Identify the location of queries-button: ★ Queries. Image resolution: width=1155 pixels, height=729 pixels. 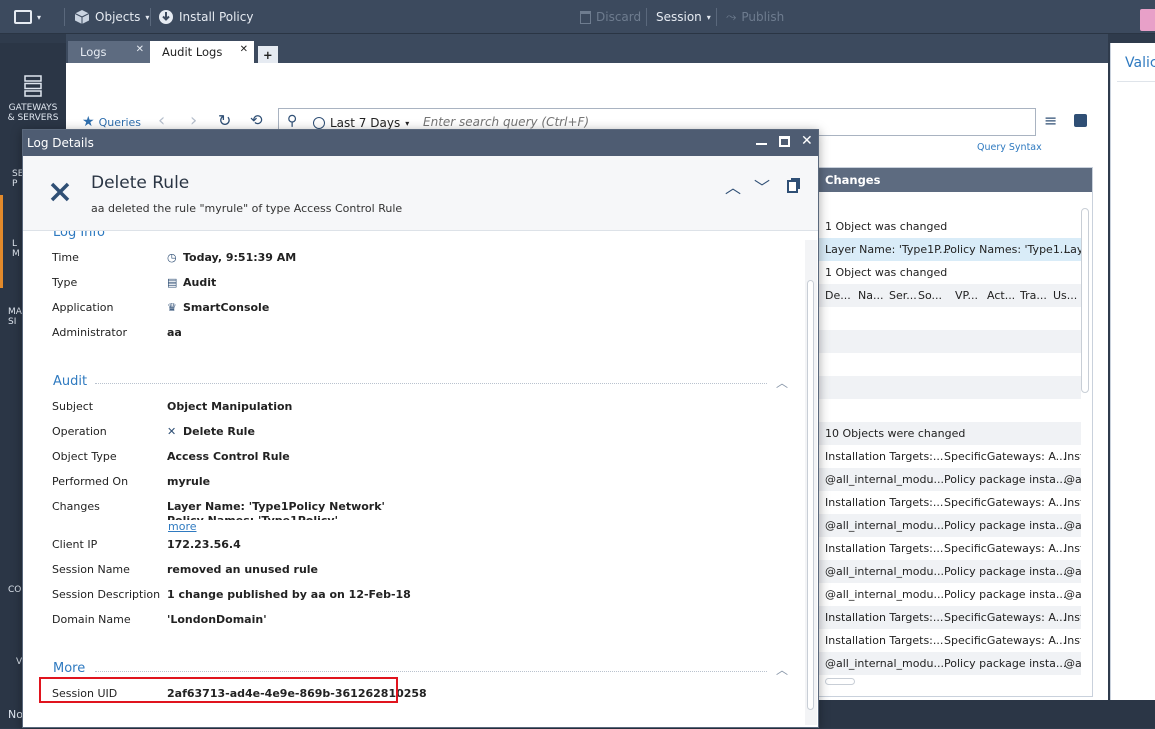
(111, 122).